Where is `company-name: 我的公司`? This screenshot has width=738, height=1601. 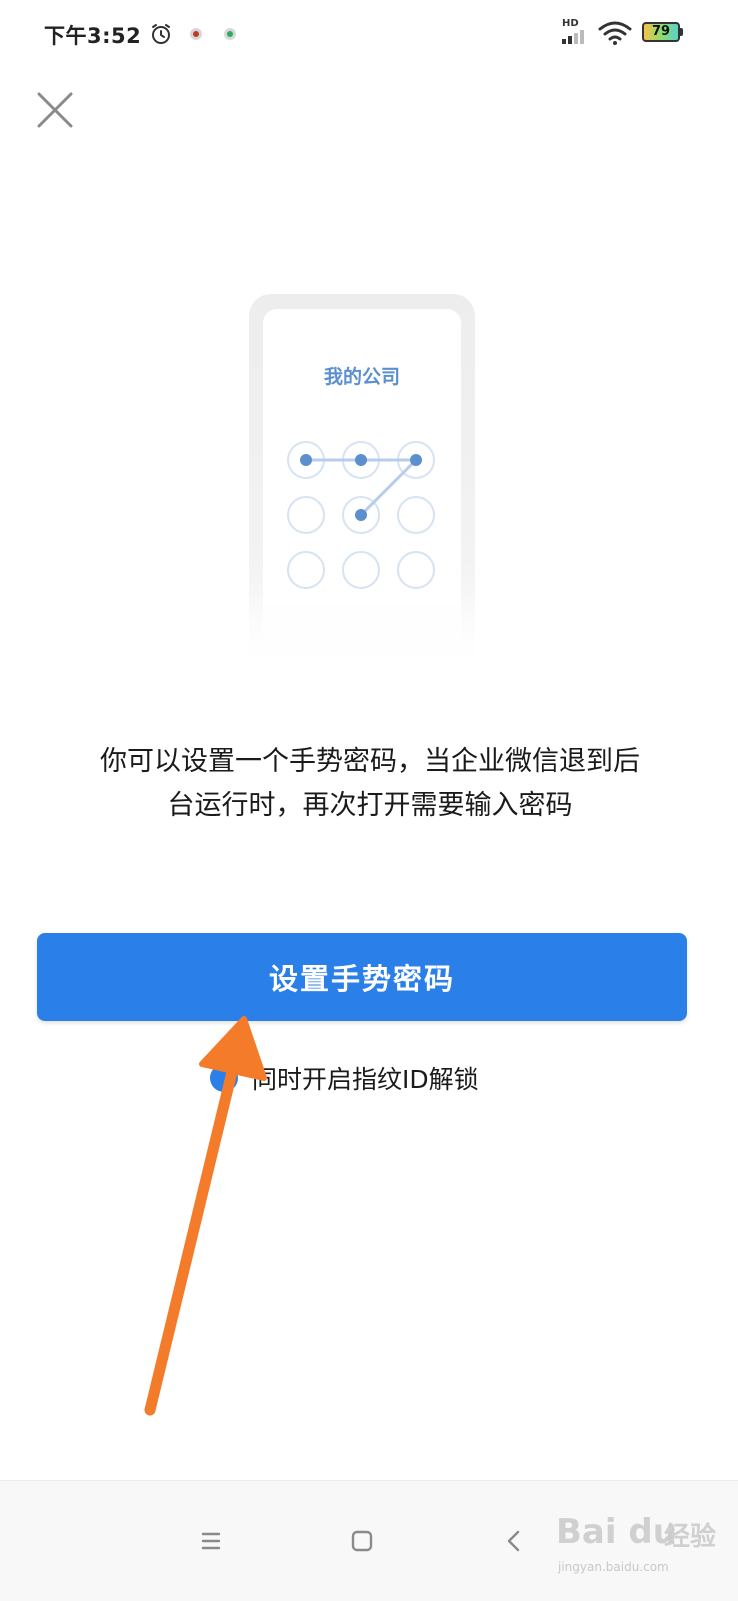
company-name: 我的公司 is located at coordinates (361, 377).